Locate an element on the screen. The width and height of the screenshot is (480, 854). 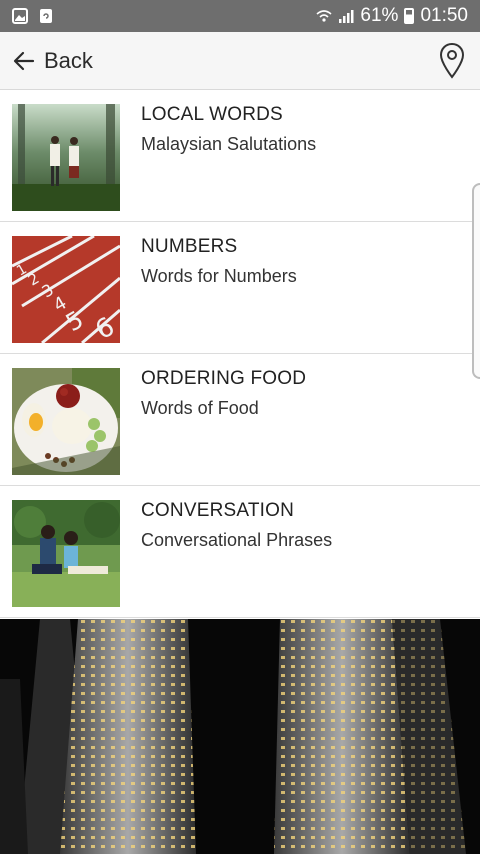
clock: 01:50 is located at coordinates (444, 15).